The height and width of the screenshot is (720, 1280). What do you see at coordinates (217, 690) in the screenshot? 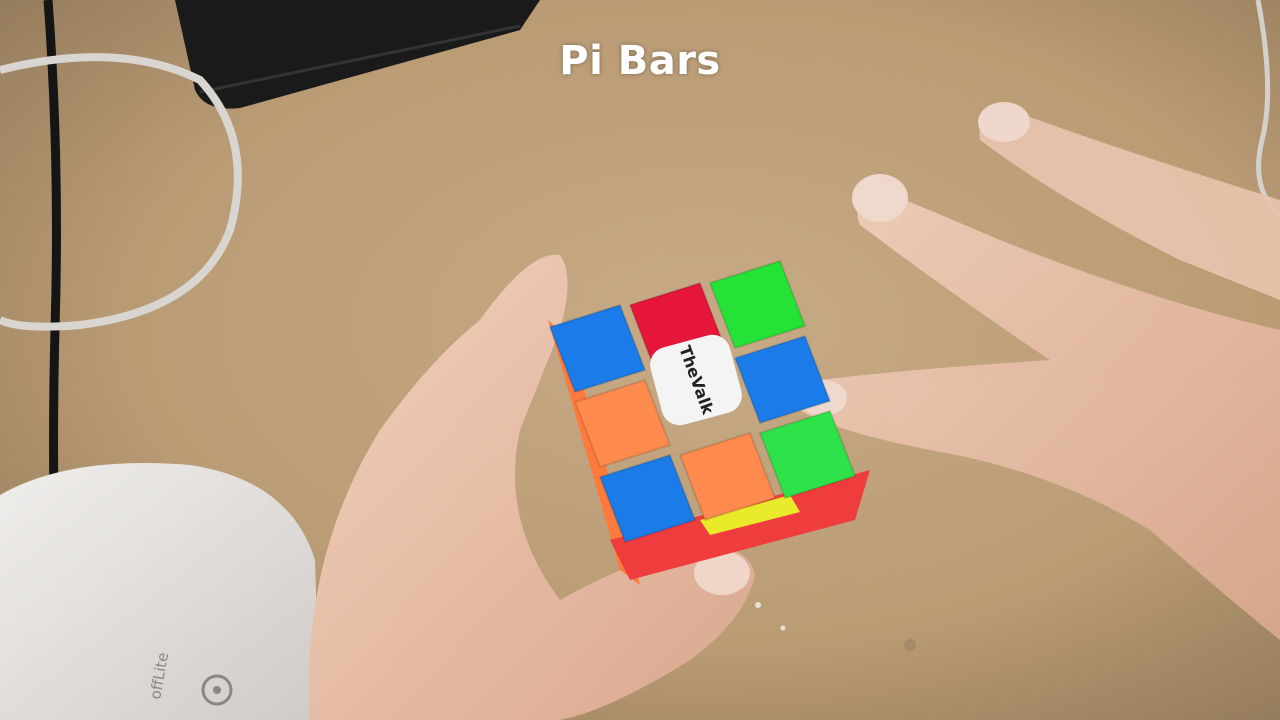
I see `power-icon-dot` at bounding box center [217, 690].